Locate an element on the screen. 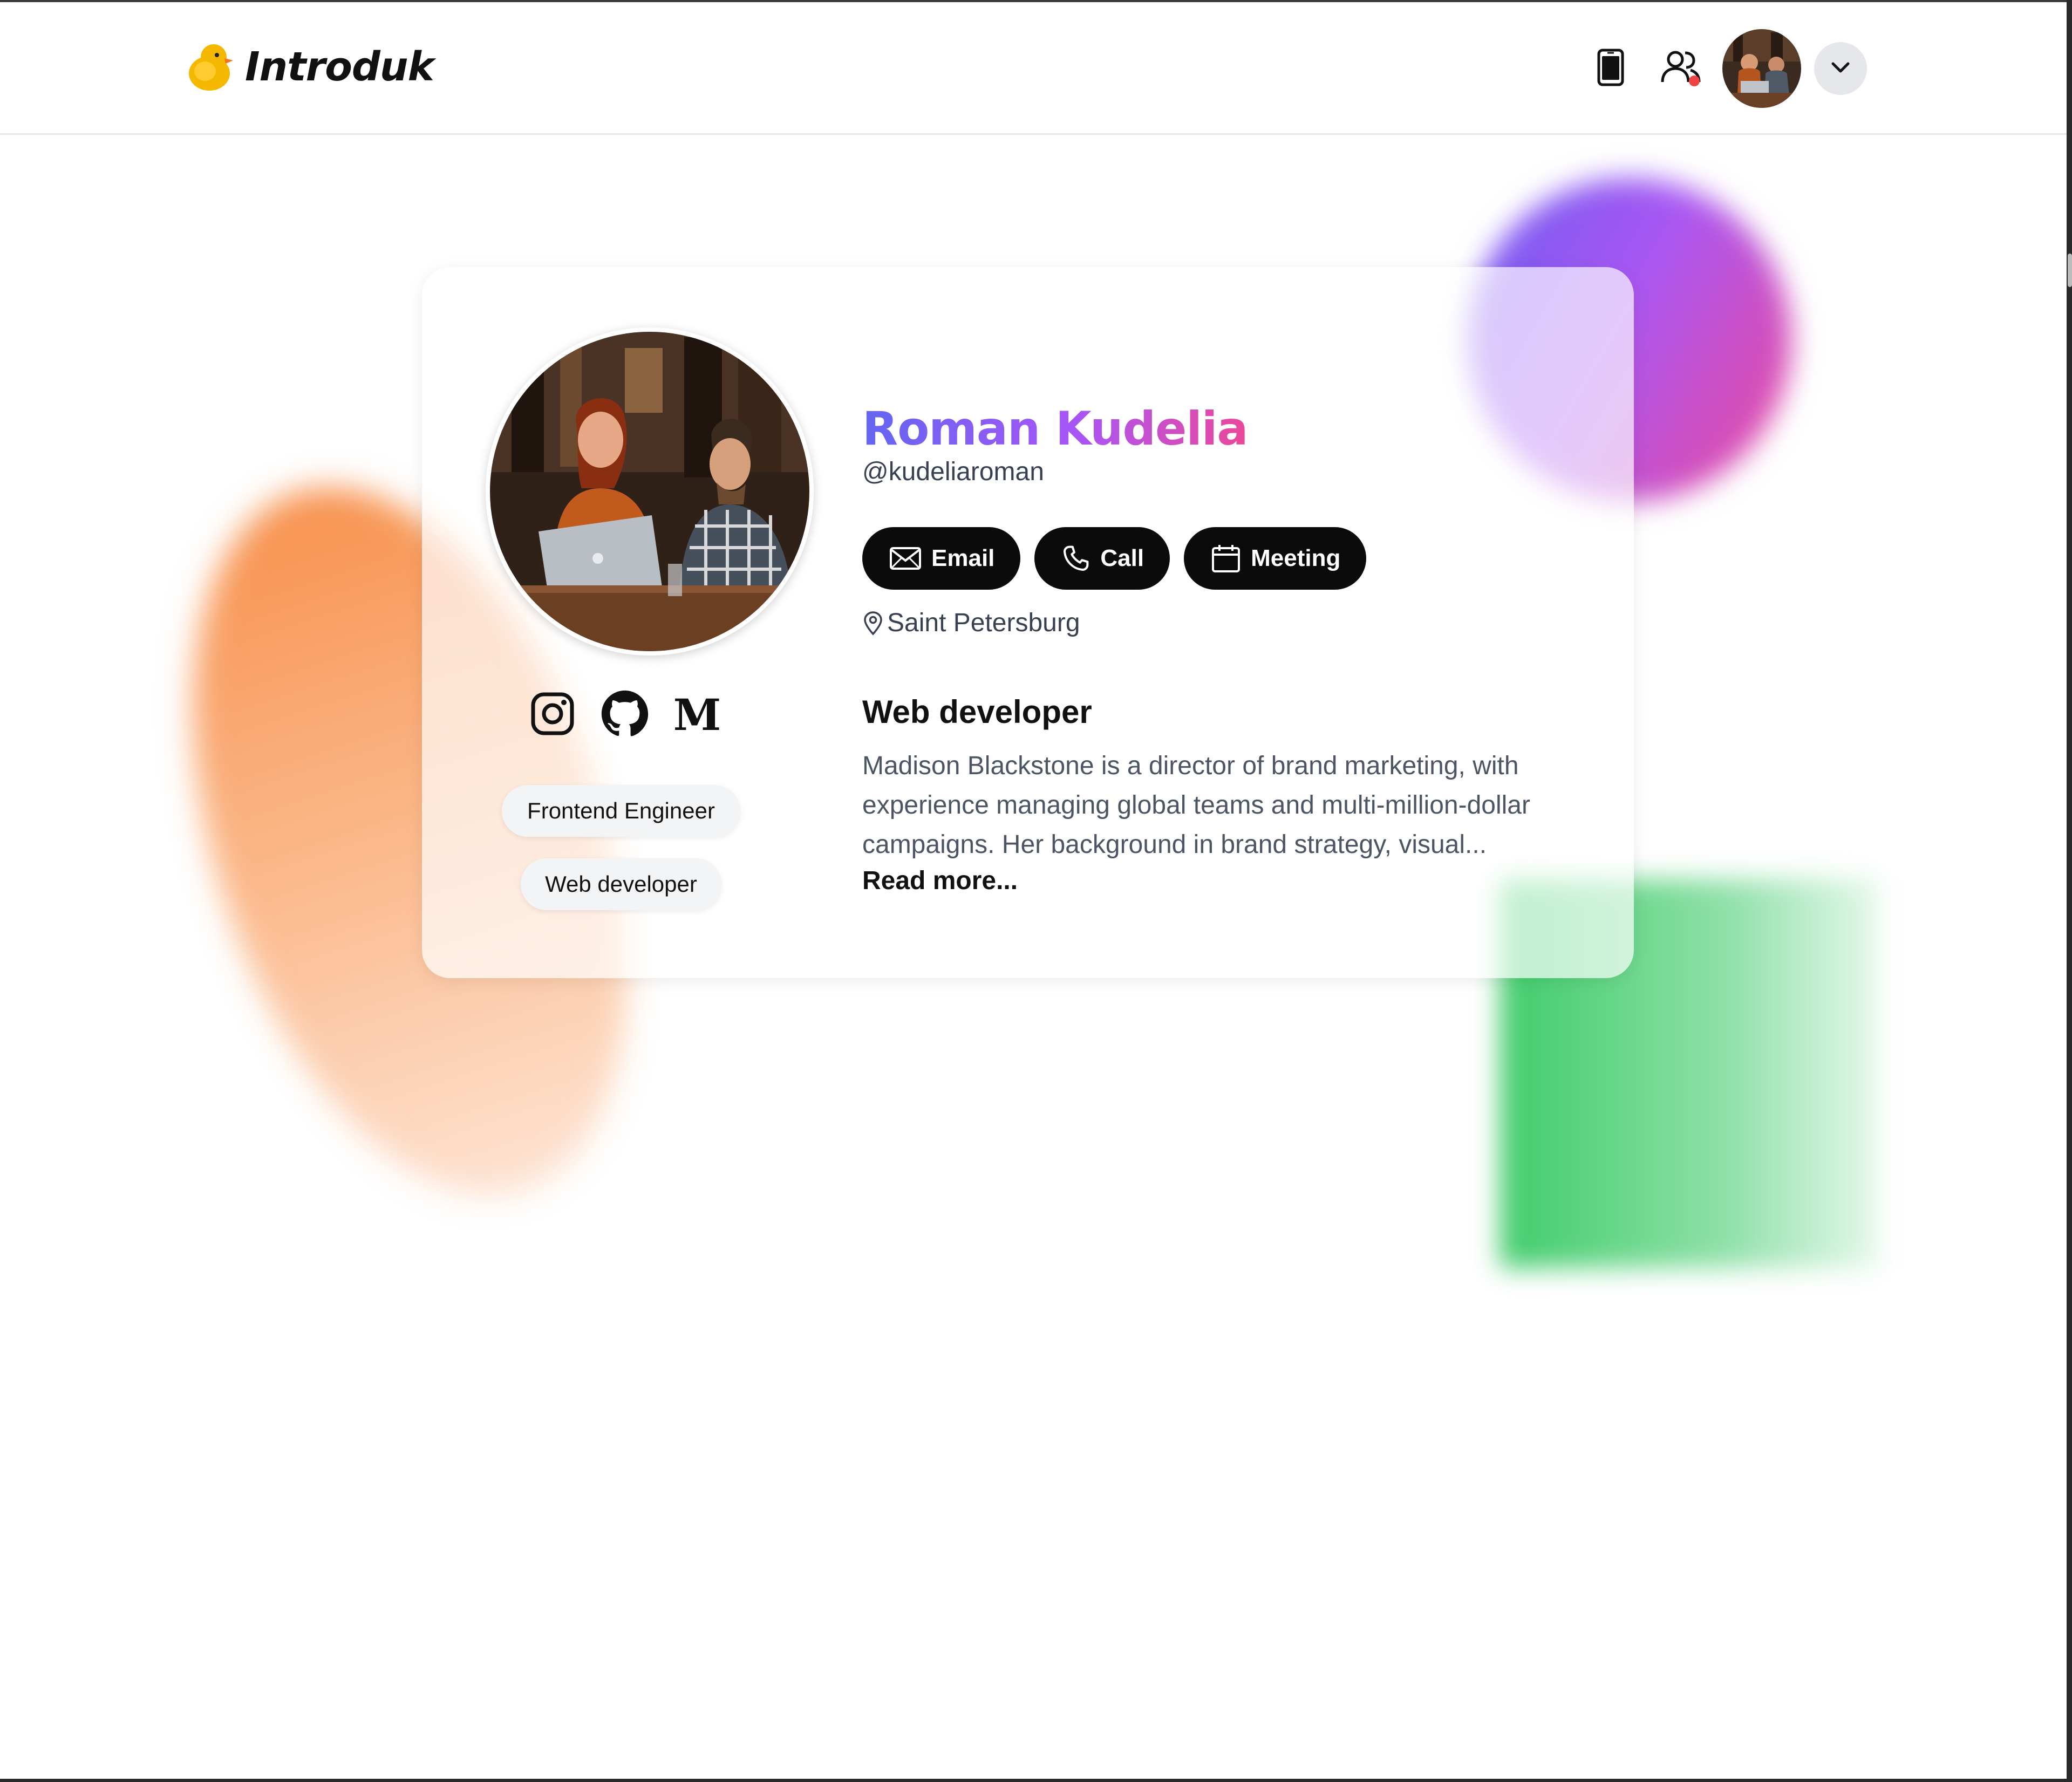 Image resolution: width=2072 pixels, height=1782 pixels. duck-logo-icon is located at coordinates (210, 67).